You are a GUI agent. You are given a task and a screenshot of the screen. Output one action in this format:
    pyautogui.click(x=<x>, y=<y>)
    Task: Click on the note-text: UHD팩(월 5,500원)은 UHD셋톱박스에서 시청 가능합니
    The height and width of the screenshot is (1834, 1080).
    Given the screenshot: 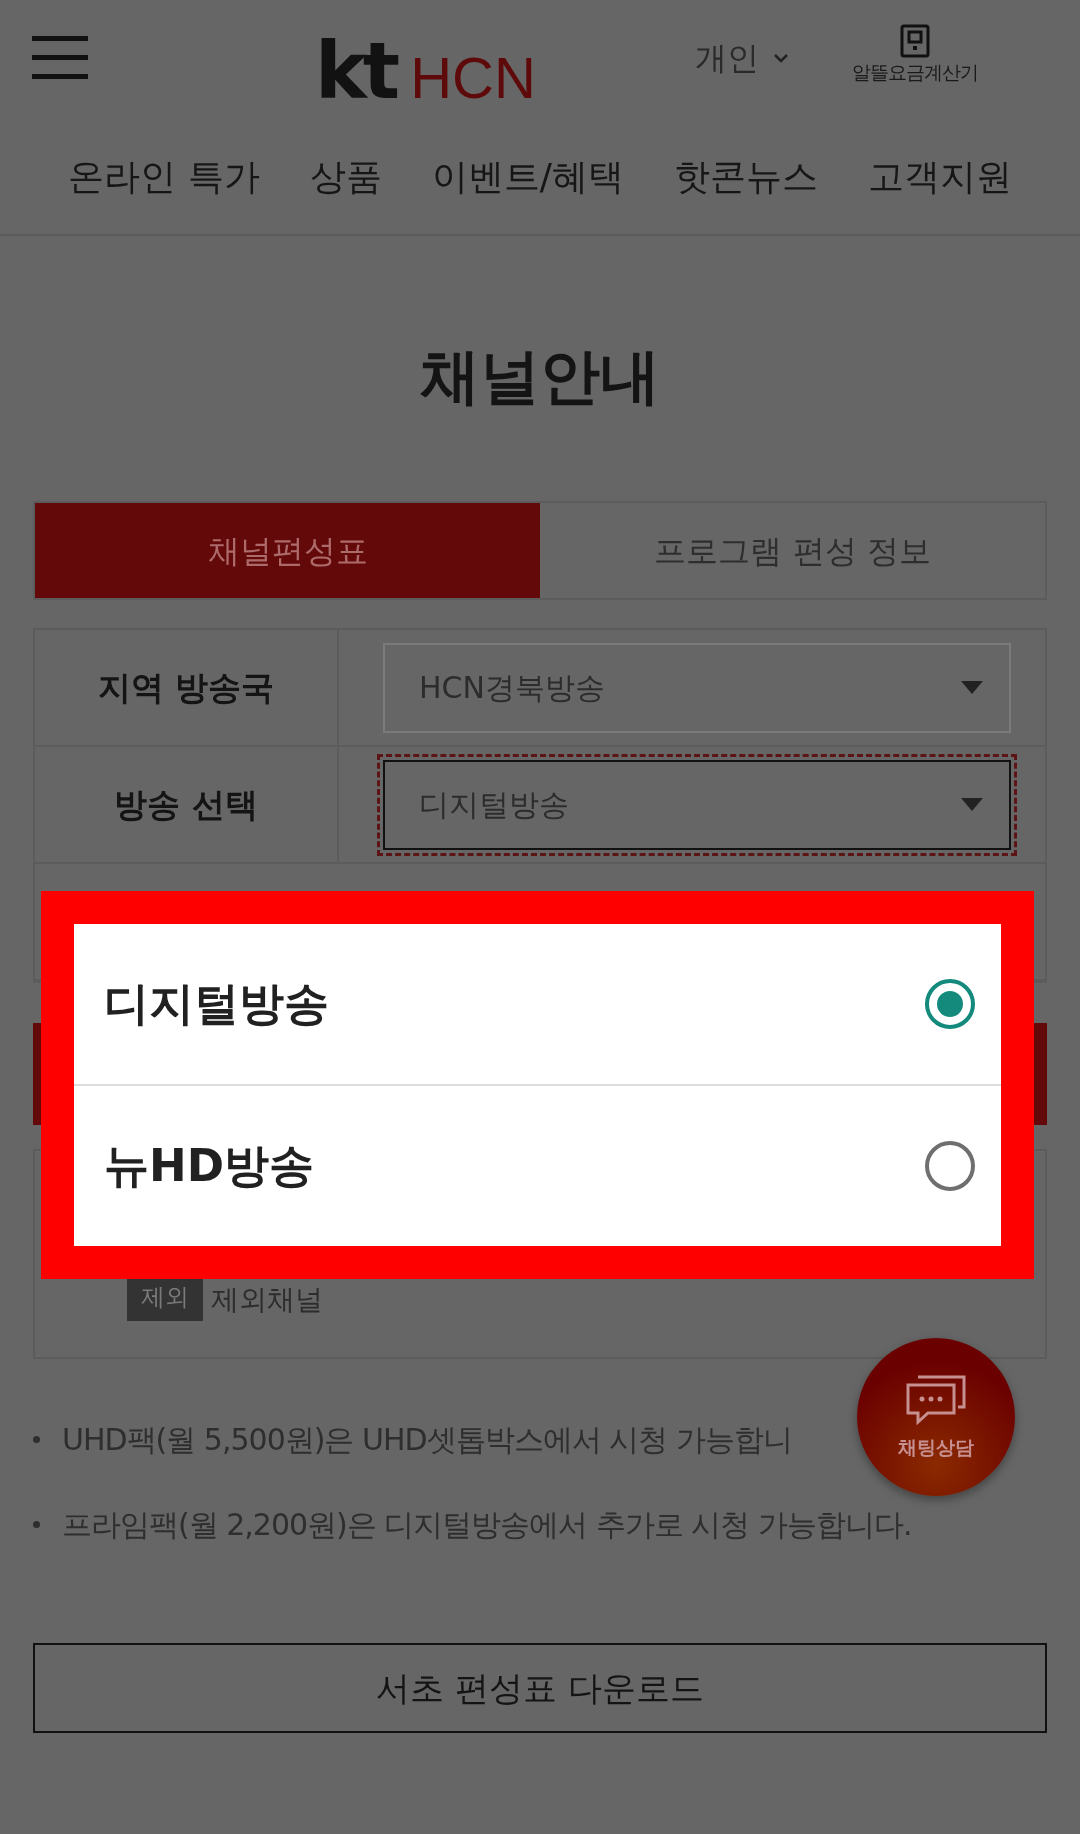 What is the action you would take?
    pyautogui.click(x=427, y=1440)
    